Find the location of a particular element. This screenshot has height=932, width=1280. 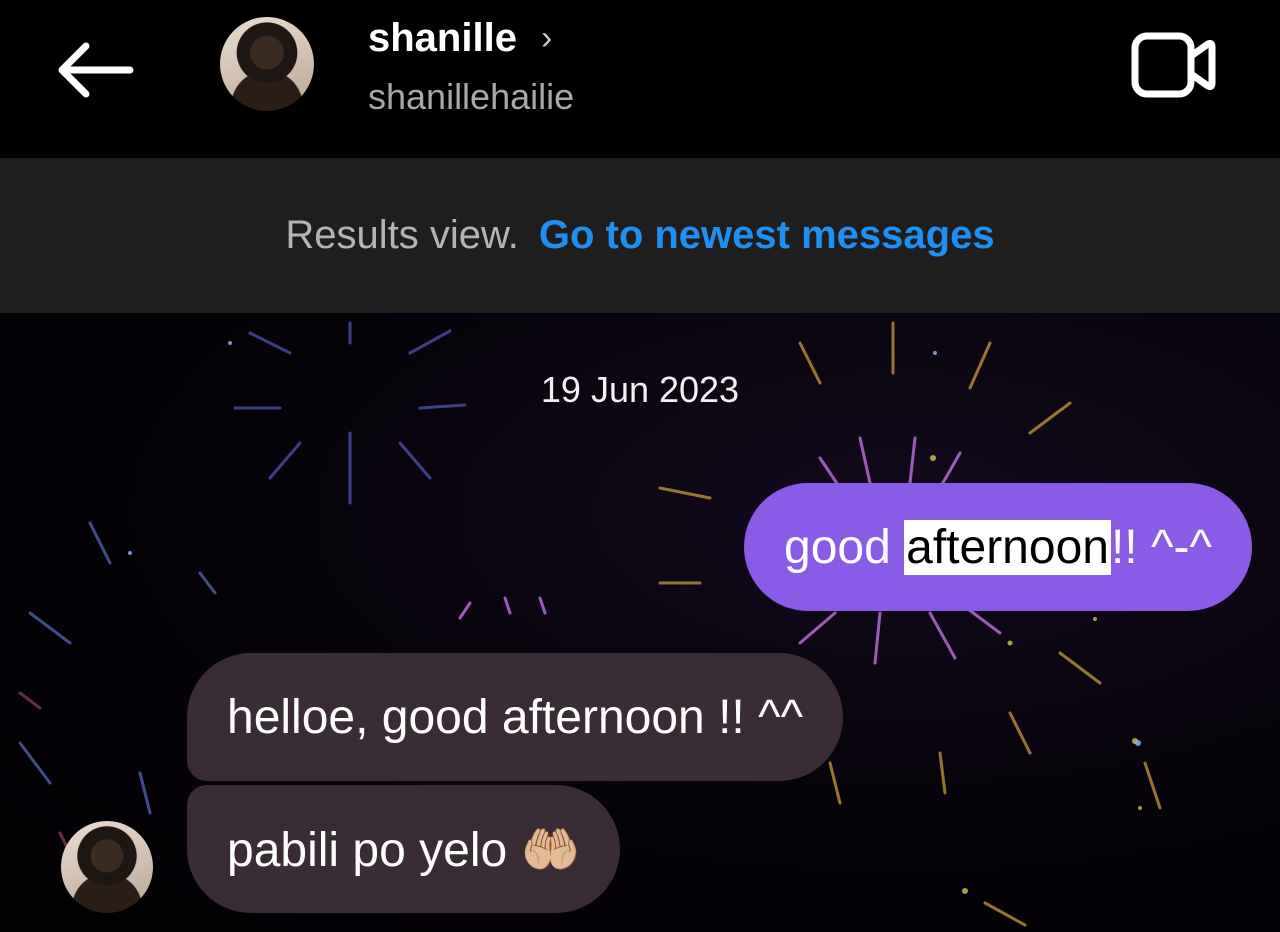

chevron-right-icon: › is located at coordinates (546, 38).